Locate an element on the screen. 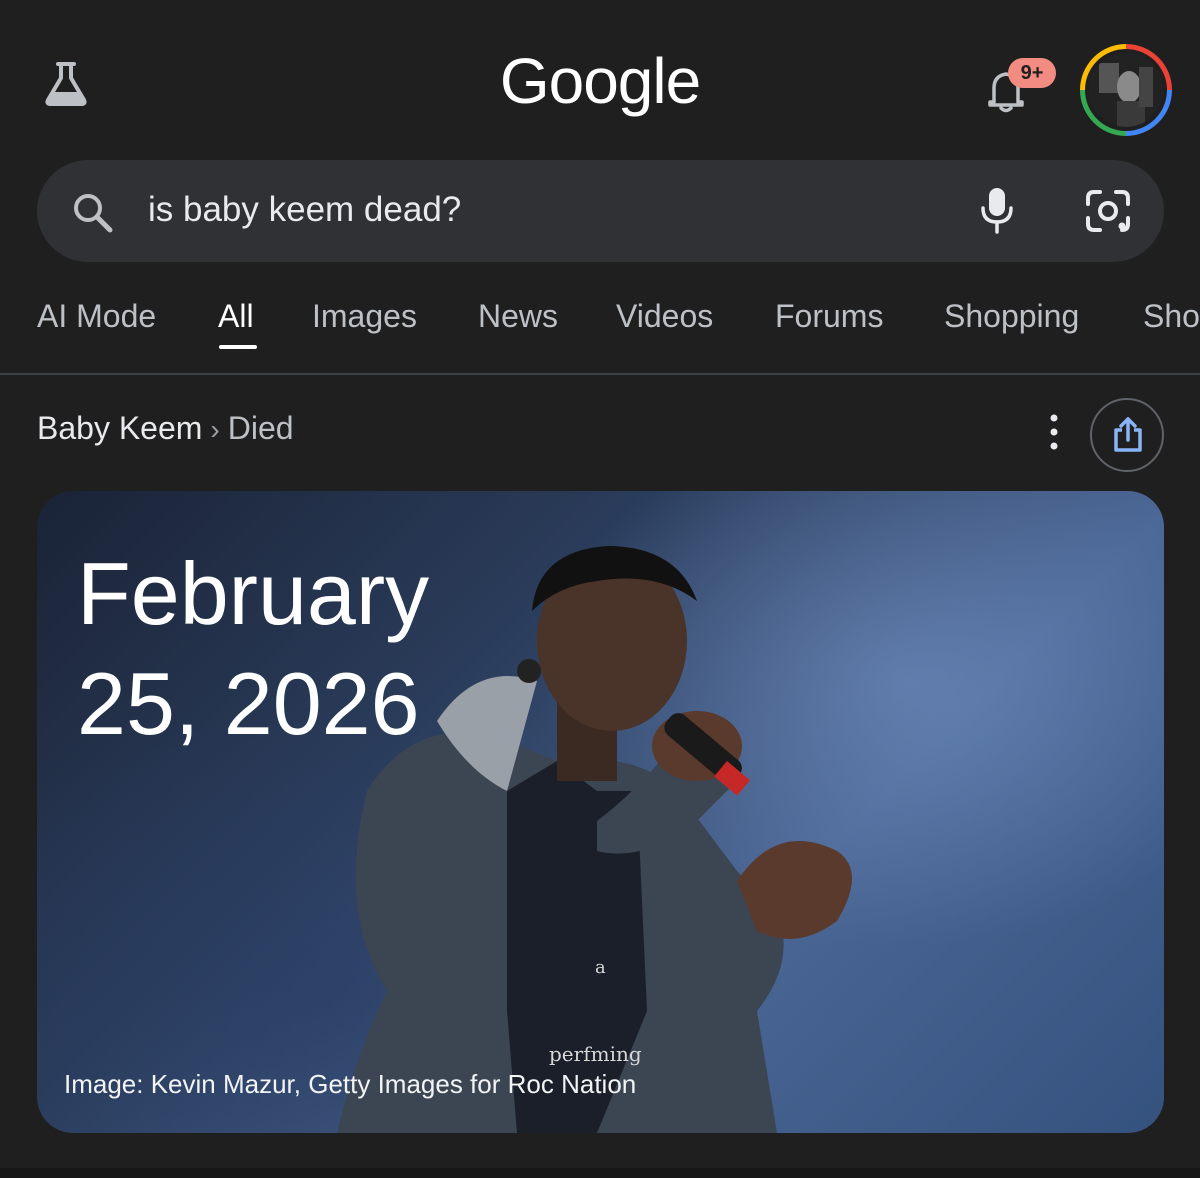 The image size is (1200, 1178). share-icon is located at coordinates (1128, 434).